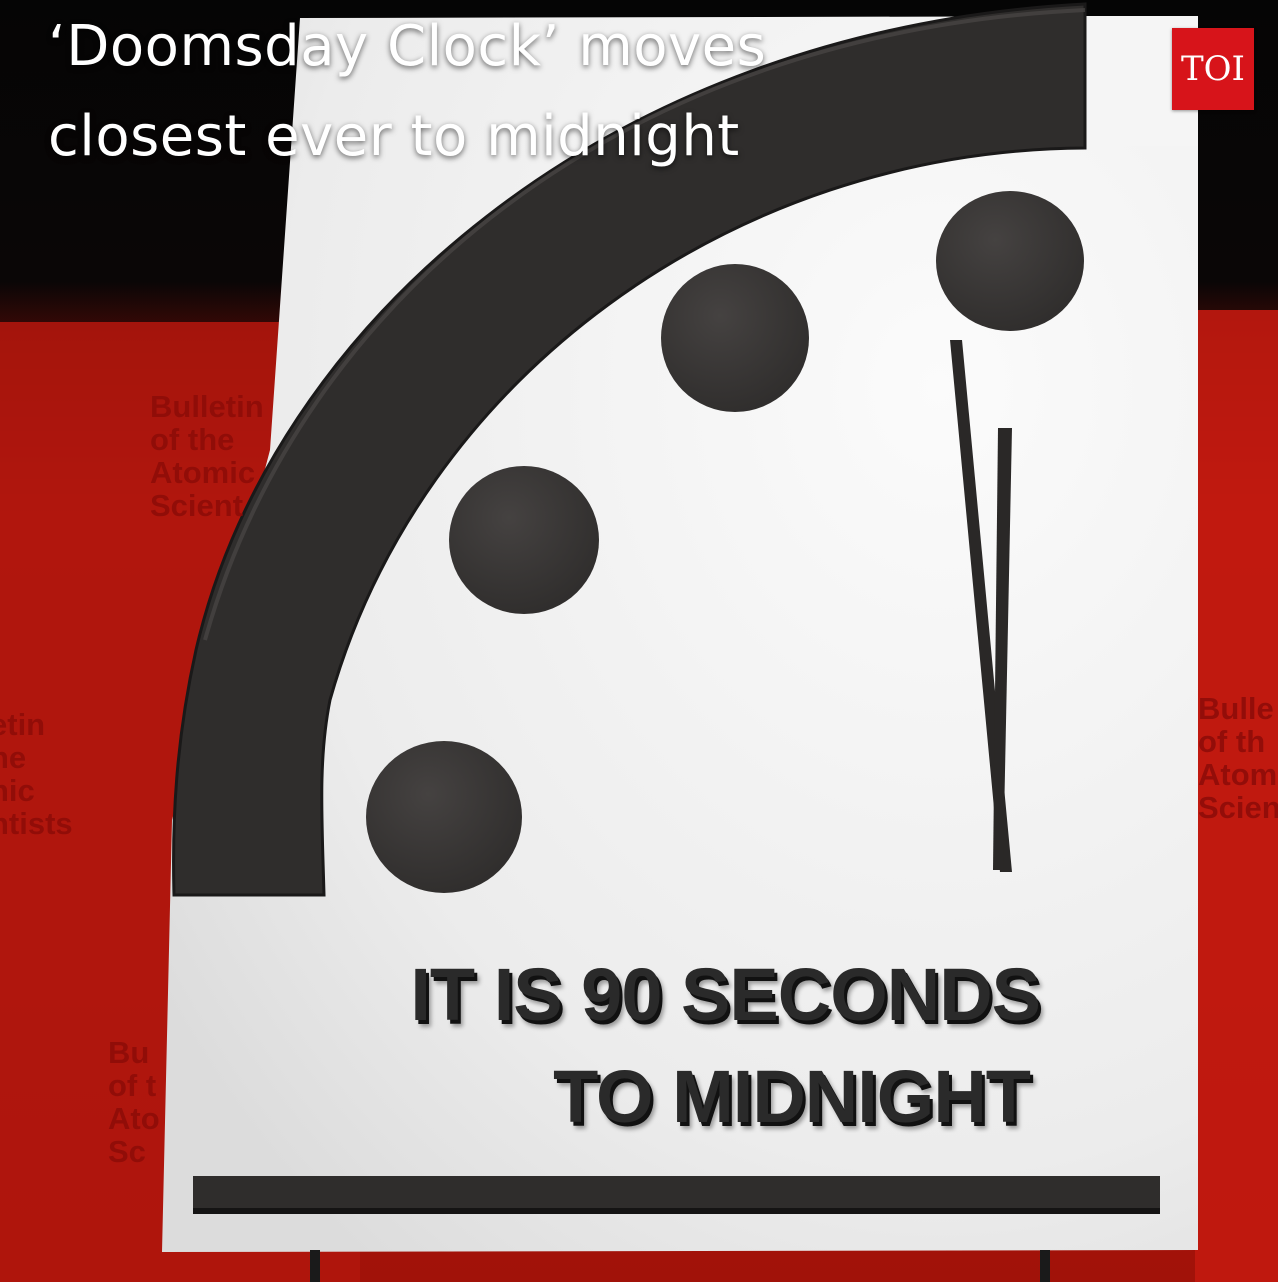  What do you see at coordinates (17, 790) in the screenshot?
I see `backdrop-line: nic` at bounding box center [17, 790].